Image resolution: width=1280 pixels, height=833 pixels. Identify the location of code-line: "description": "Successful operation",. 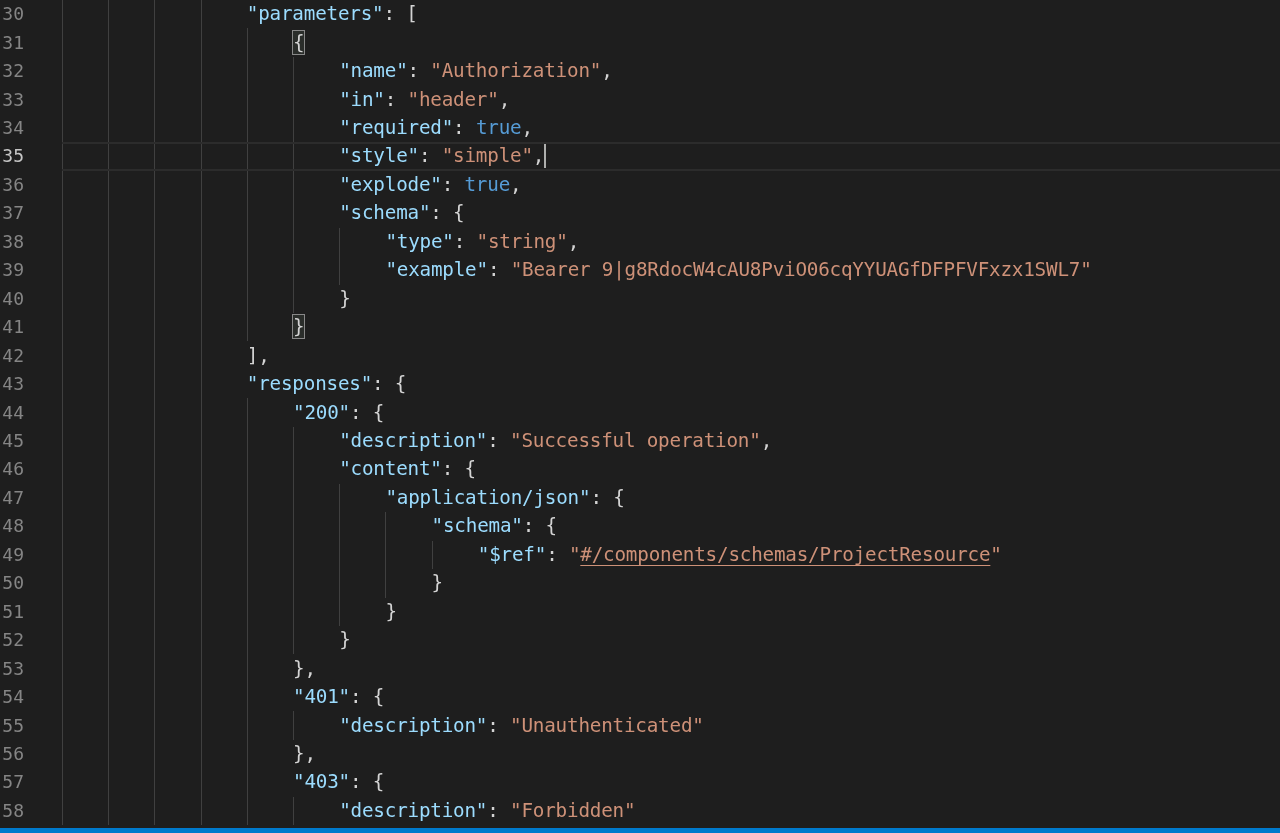
(555, 441).